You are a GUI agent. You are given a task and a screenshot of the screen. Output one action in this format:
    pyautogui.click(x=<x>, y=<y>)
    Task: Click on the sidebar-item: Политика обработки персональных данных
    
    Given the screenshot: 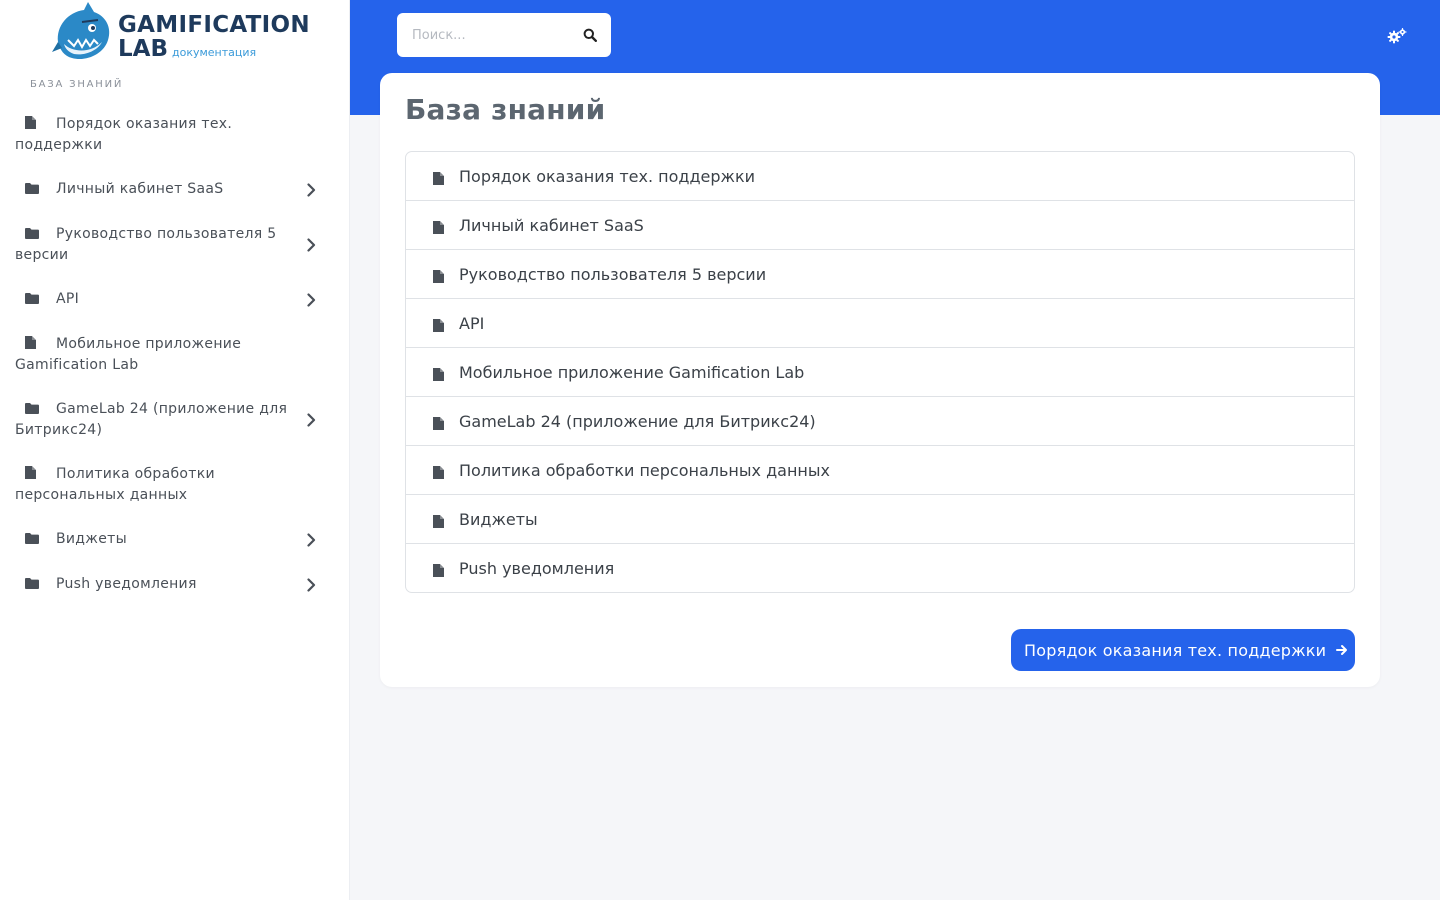 What is the action you would take?
    pyautogui.click(x=175, y=484)
    